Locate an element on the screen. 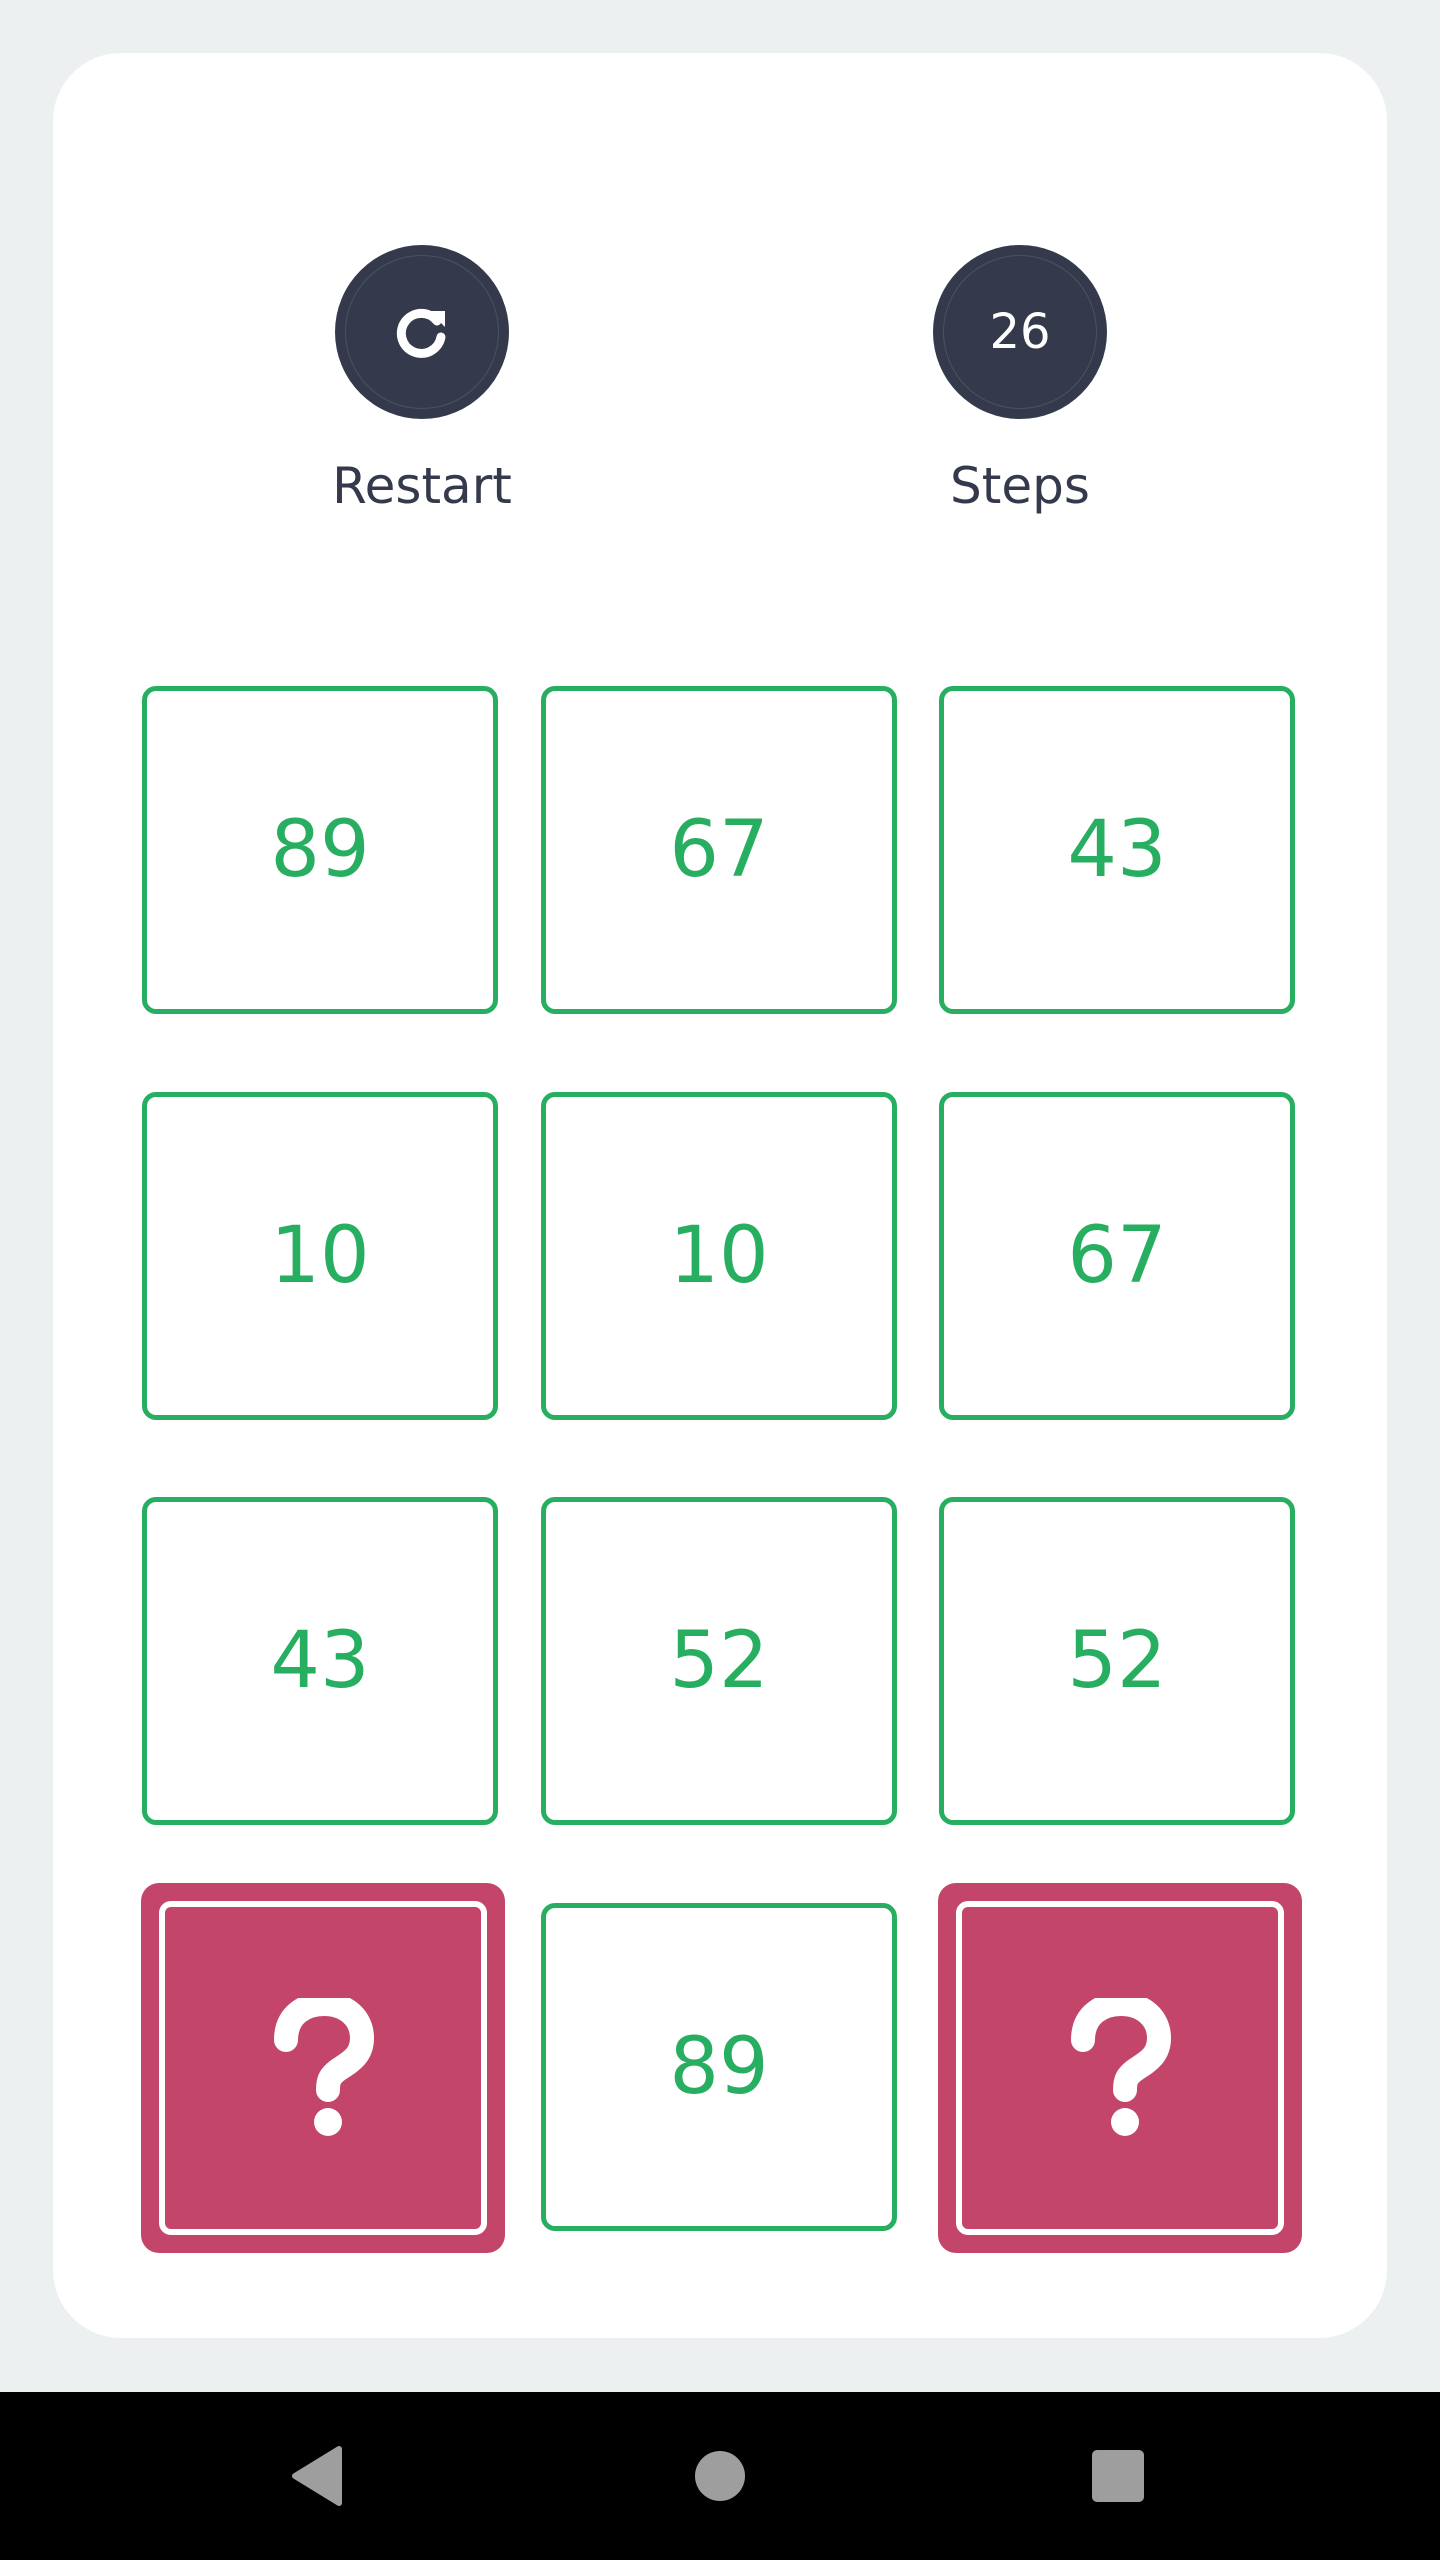 Image resolution: width=1440 pixels, height=2560 pixels. recents-icon is located at coordinates (1118, 2476).